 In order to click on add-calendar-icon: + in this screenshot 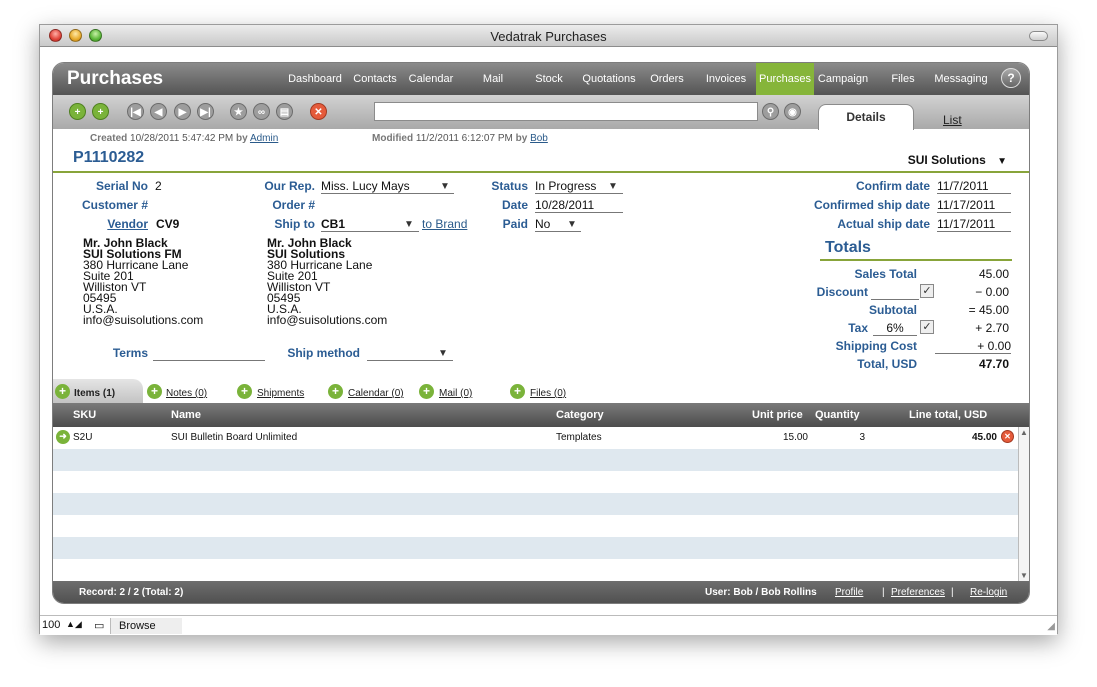, I will do `click(335, 391)`.